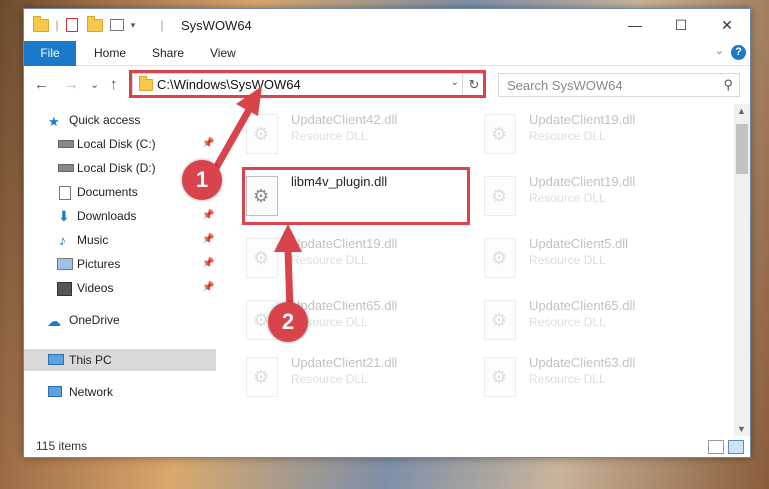  I want to click on step-1-badge: 1, so click(202, 180).